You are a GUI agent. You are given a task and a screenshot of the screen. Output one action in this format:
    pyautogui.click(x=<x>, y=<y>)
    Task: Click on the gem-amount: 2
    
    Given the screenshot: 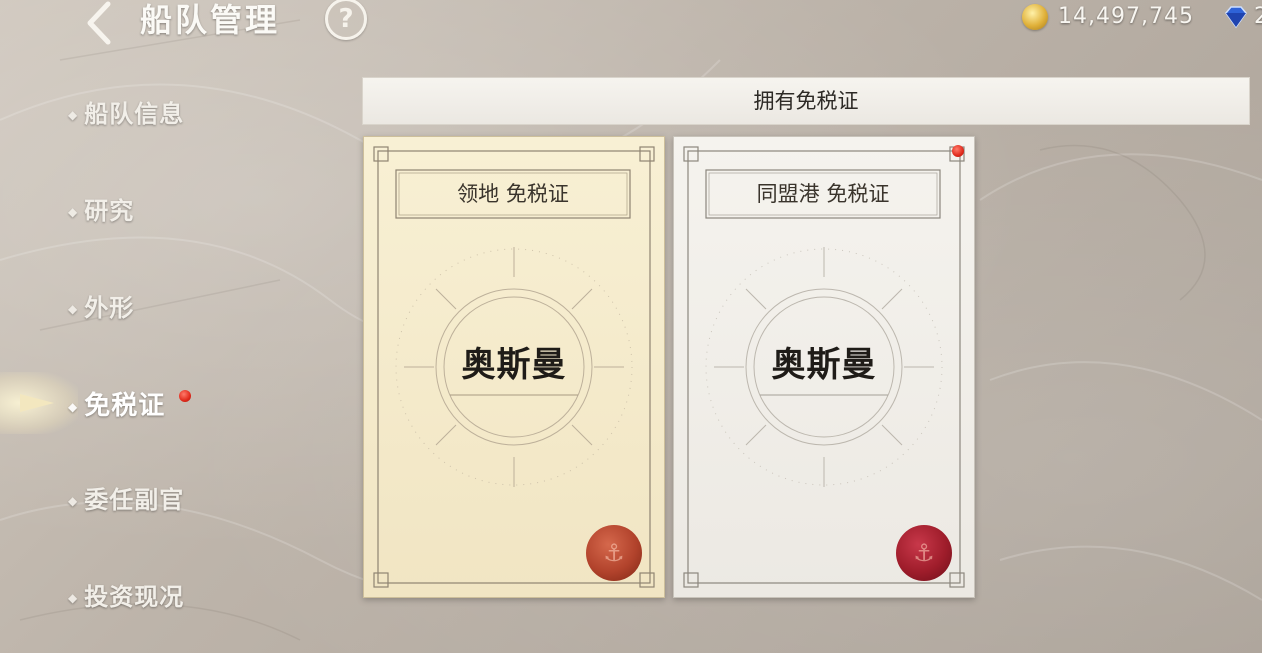 What is the action you would take?
    pyautogui.click(x=1258, y=16)
    